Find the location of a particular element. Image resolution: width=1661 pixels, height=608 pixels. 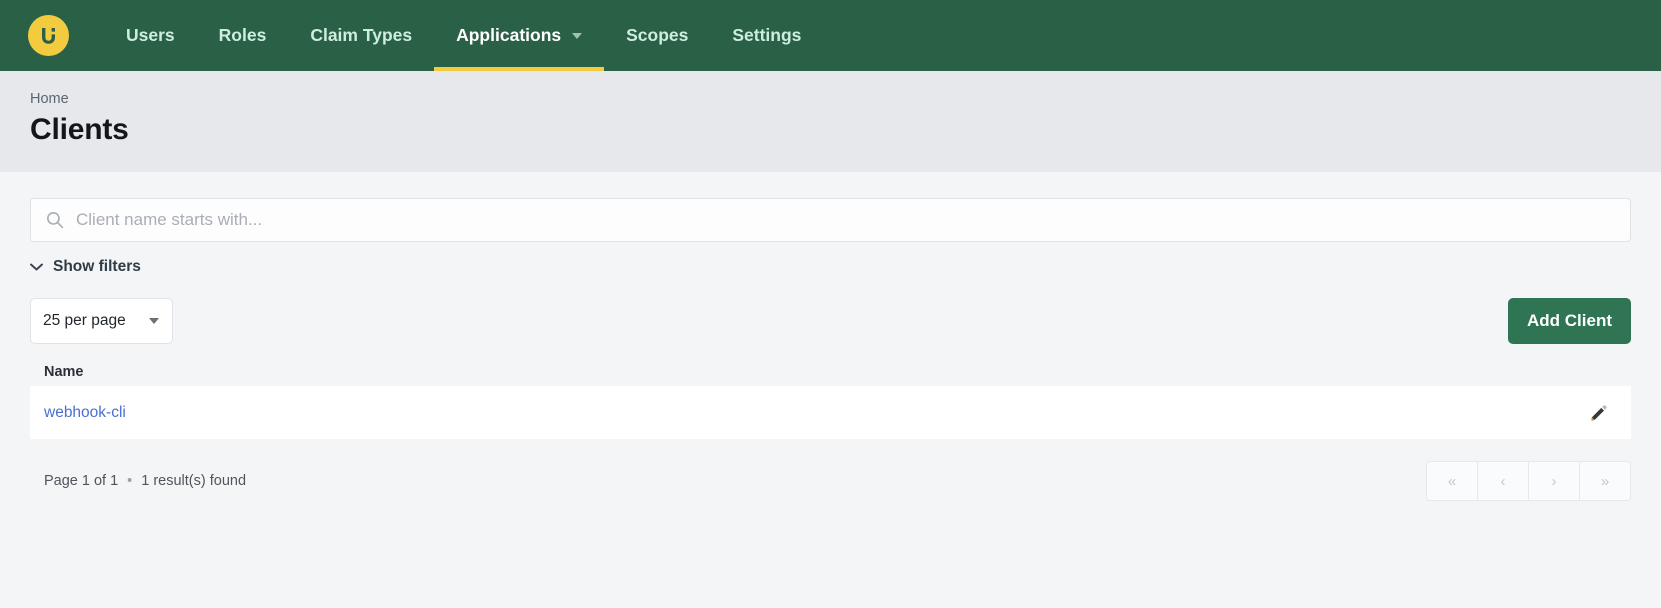

nav-item-label: Scopes is located at coordinates (657, 35).